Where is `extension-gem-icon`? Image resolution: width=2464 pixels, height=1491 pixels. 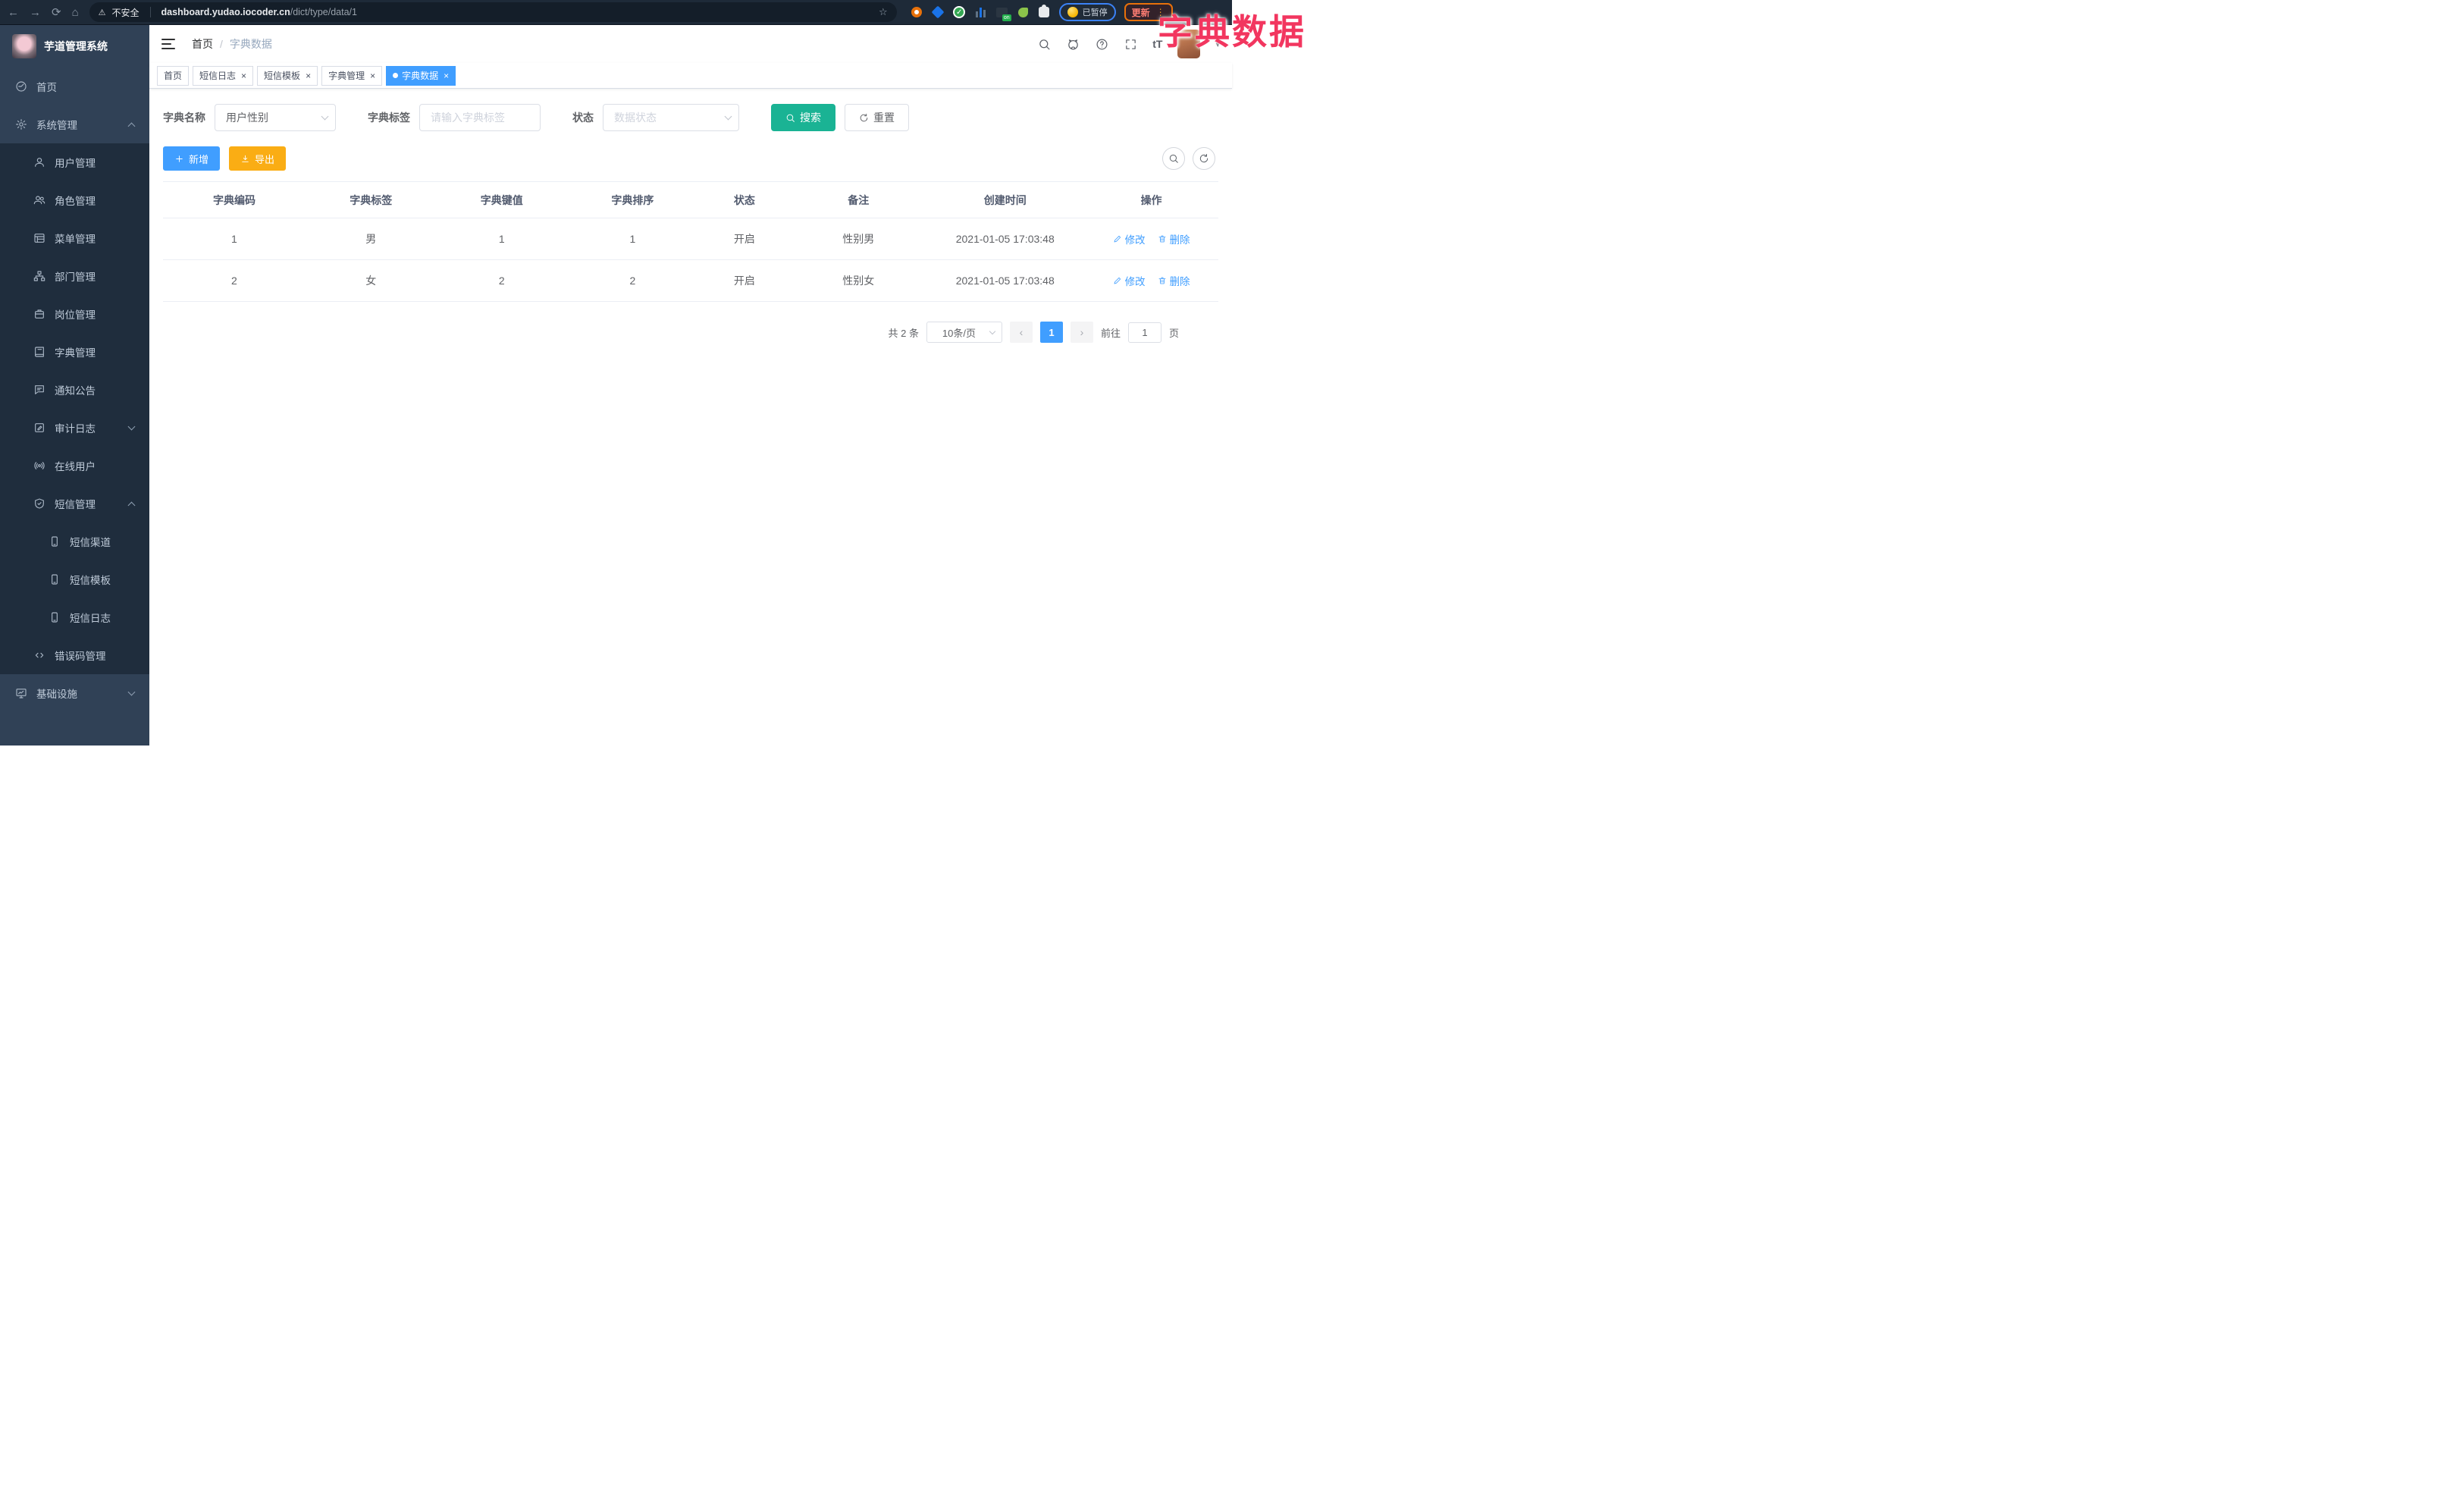
extension-gem-icon is located at coordinates (938, 12).